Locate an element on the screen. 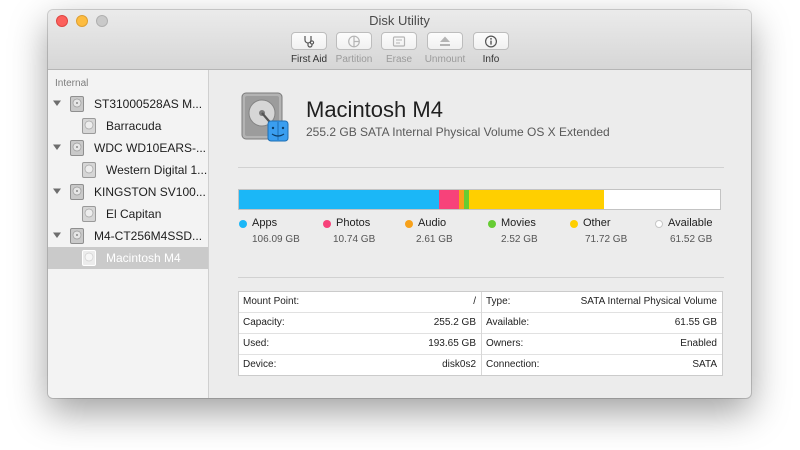  partition-icon is located at coordinates (354, 41).